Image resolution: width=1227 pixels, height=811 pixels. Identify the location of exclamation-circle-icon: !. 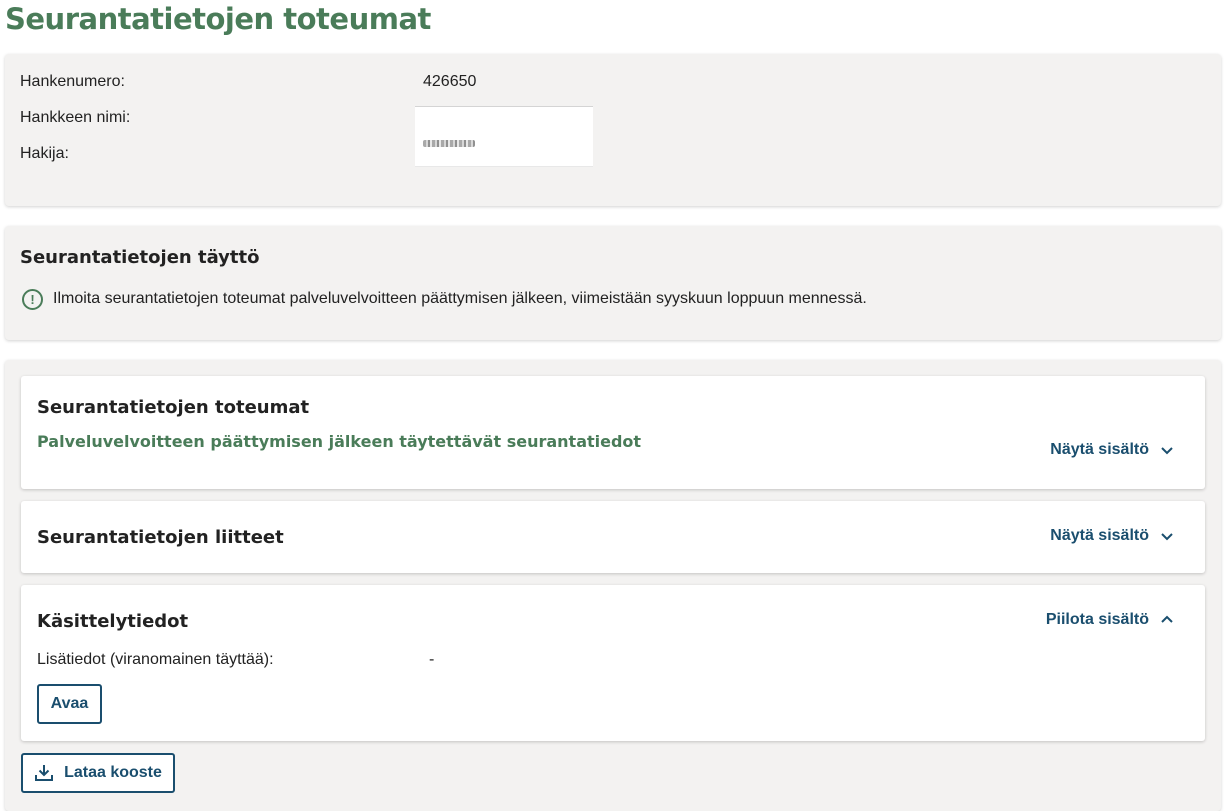
(32, 299).